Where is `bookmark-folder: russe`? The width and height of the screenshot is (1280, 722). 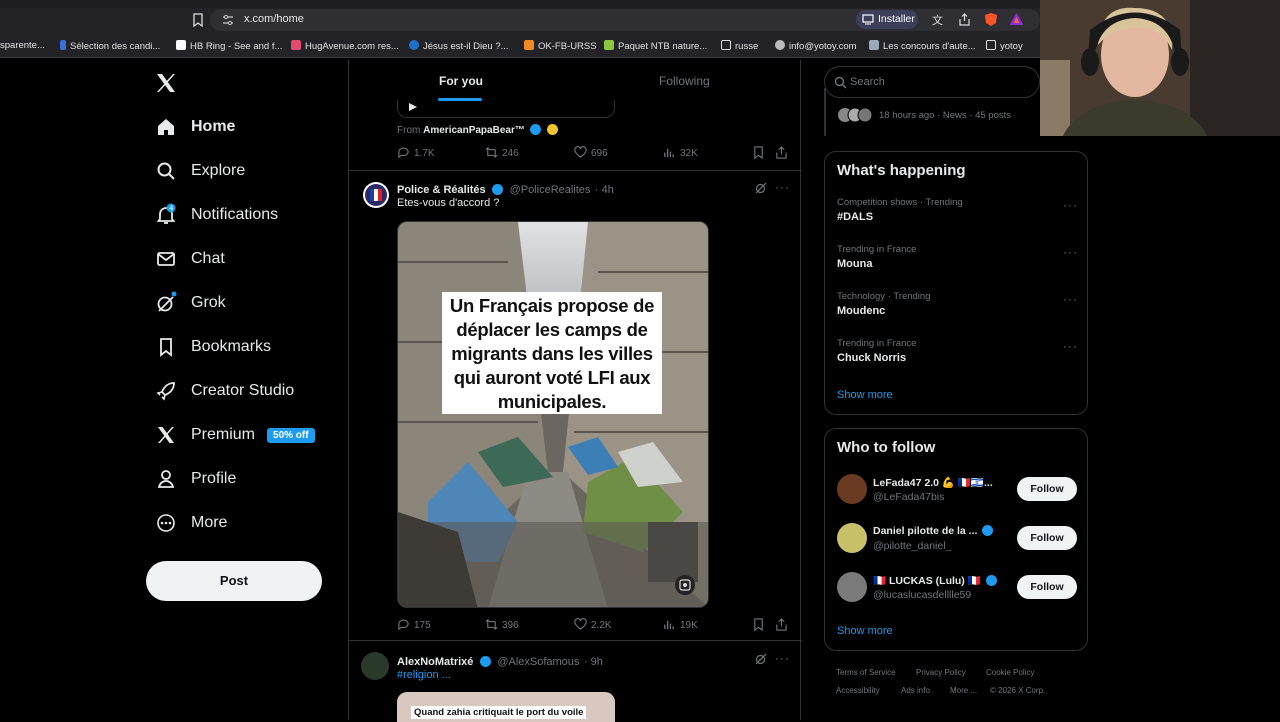 bookmark-folder: russe is located at coordinates (739, 46).